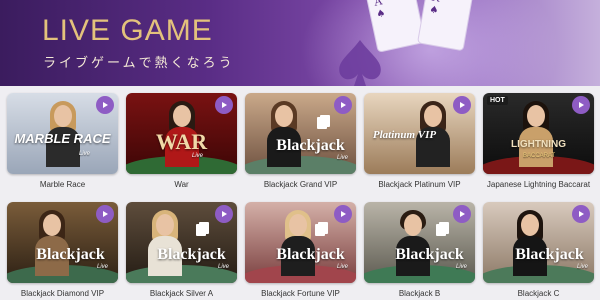  Describe the element at coordinates (181, 141) in the screenshot. I see `game-logo: WAR` at that location.